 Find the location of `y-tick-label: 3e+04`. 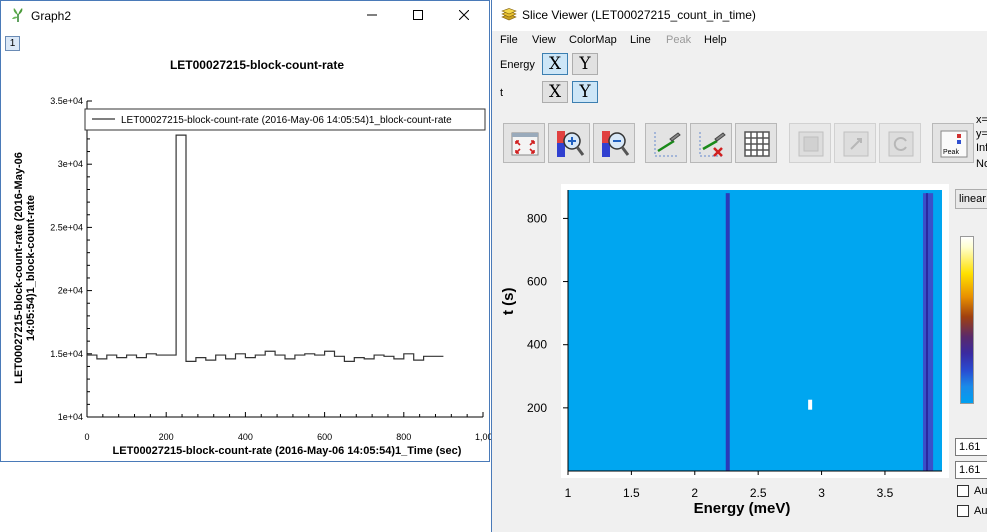

y-tick-label: 3e+04 is located at coordinates (70, 164).